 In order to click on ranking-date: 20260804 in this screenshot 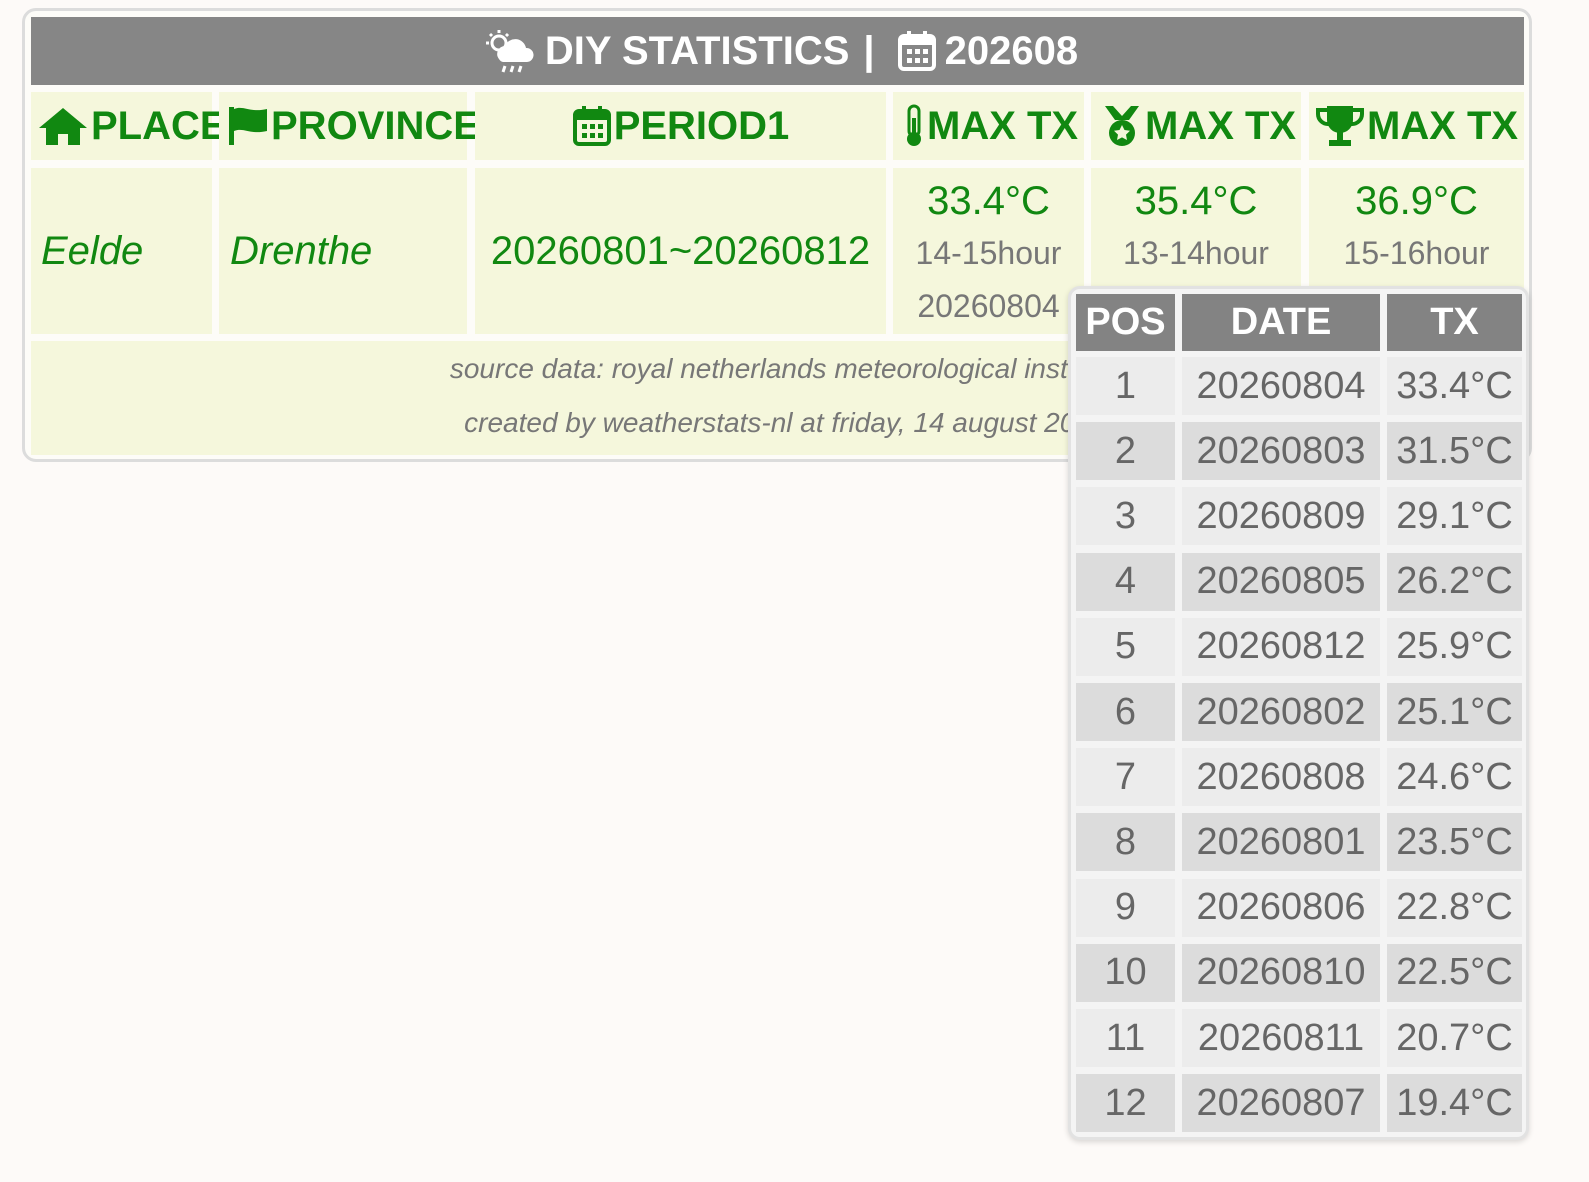, I will do `click(1281, 386)`.